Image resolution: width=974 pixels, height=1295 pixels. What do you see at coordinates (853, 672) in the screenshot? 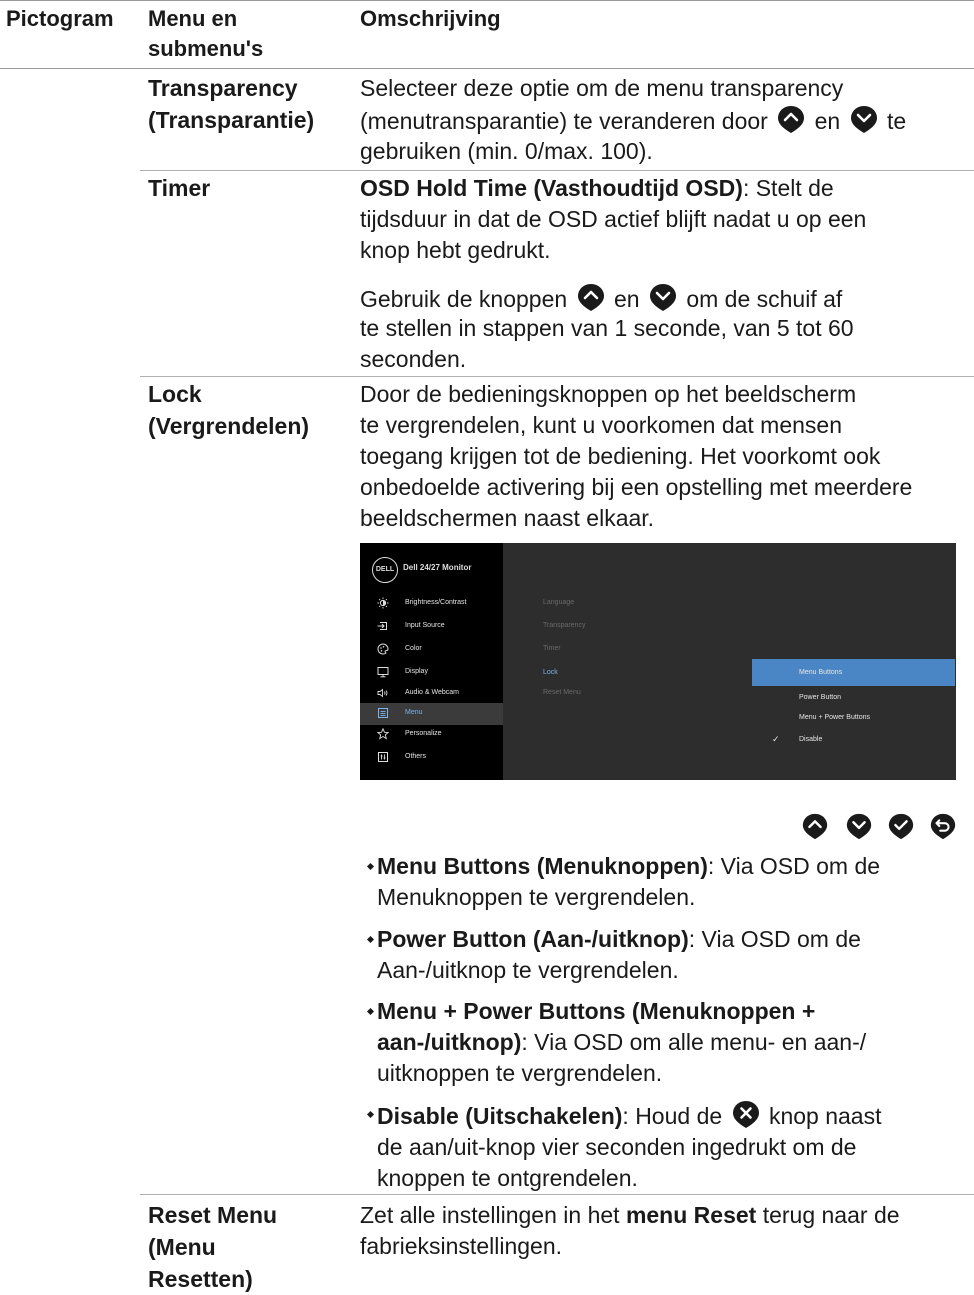
I see `osd-option-menu-buttons: Menu Buttons` at bounding box center [853, 672].